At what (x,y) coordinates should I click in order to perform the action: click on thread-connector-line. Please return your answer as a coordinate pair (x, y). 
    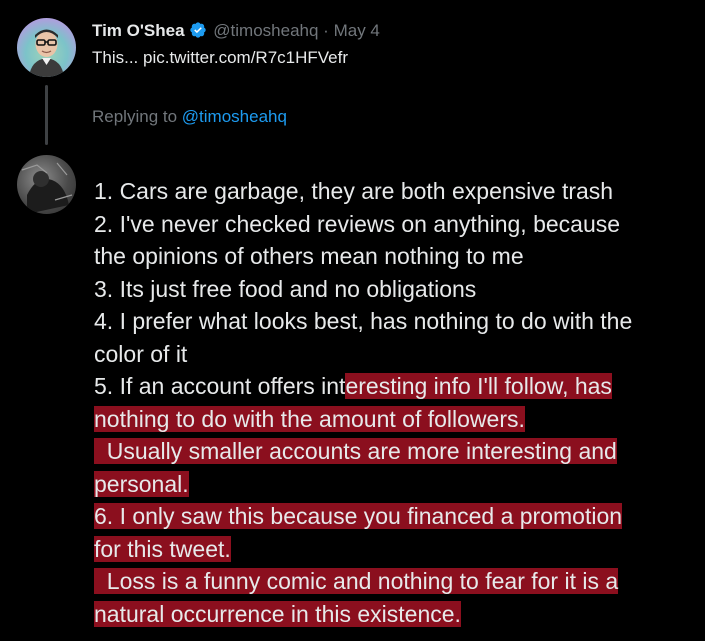
    Looking at the image, I should click on (46, 115).